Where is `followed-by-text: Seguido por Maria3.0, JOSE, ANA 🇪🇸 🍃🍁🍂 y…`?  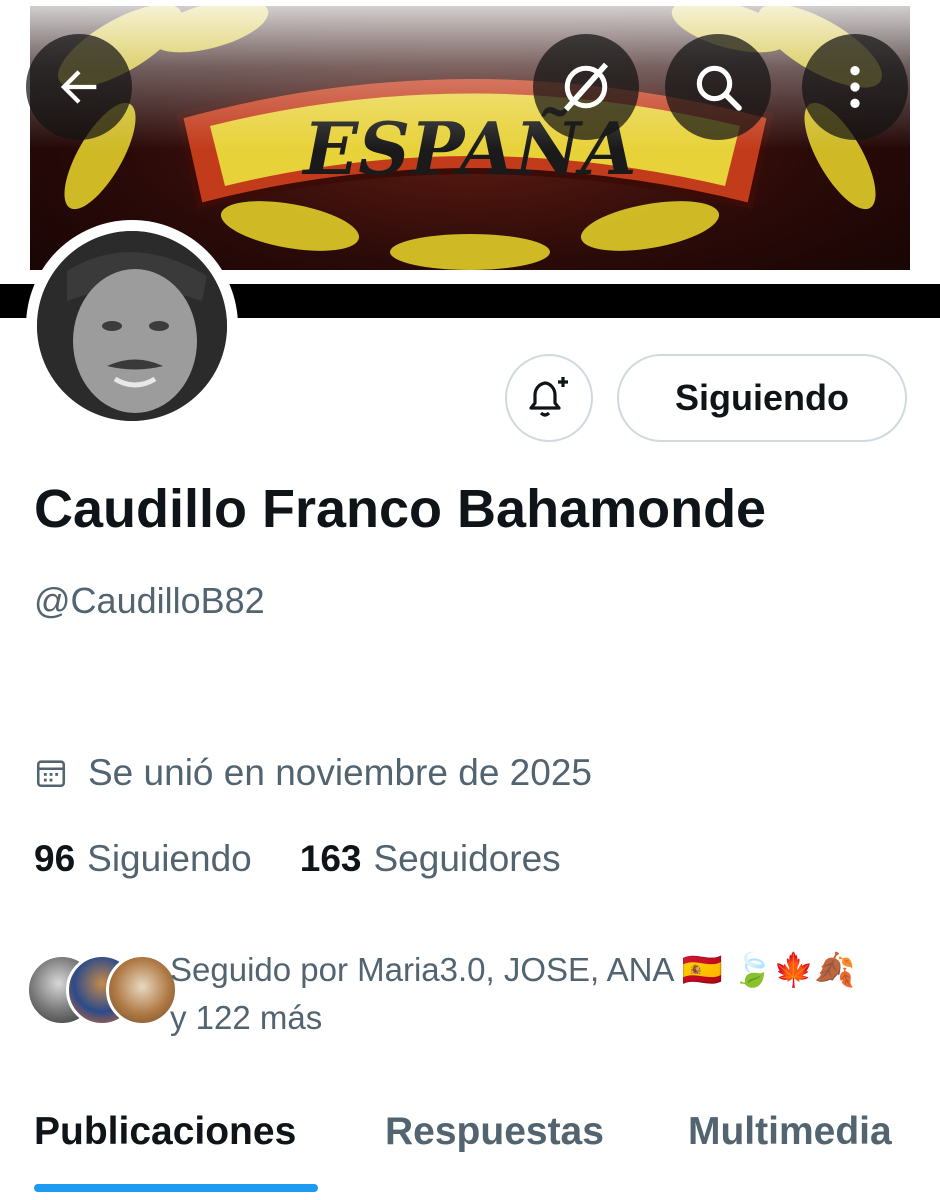 followed-by-text: Seguido por Maria3.0, JOSE, ANA 🇪🇸 🍃🍁🍂 y… is located at coordinates (540, 994).